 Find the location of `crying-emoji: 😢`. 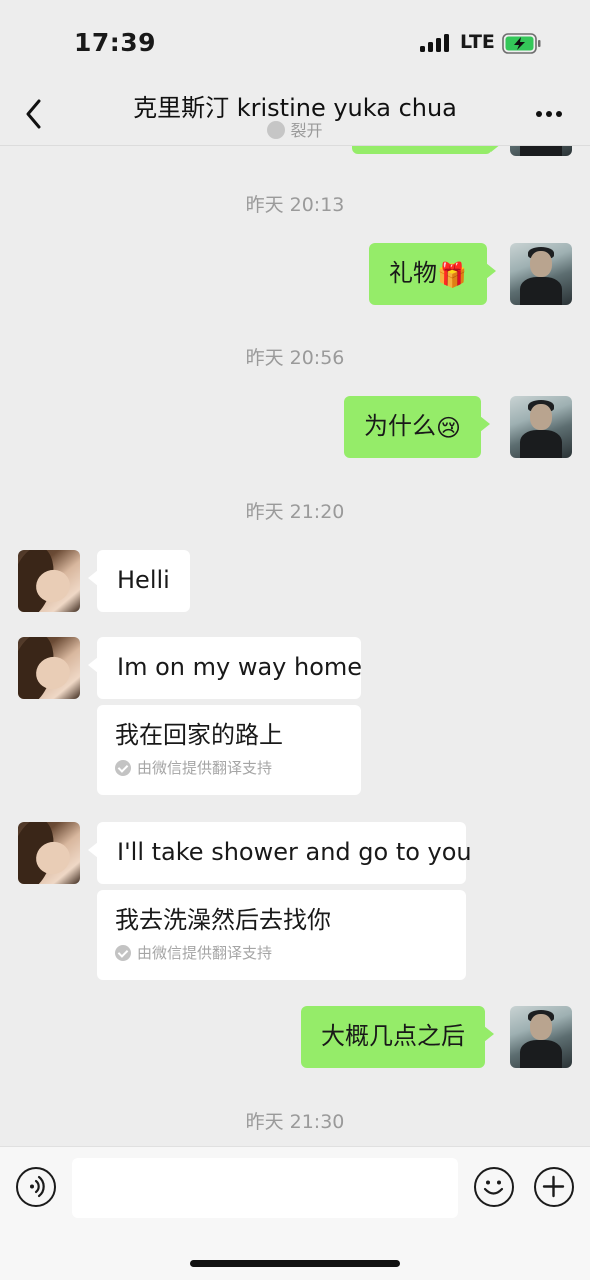

crying-emoji: 😢 is located at coordinates (449, 428).